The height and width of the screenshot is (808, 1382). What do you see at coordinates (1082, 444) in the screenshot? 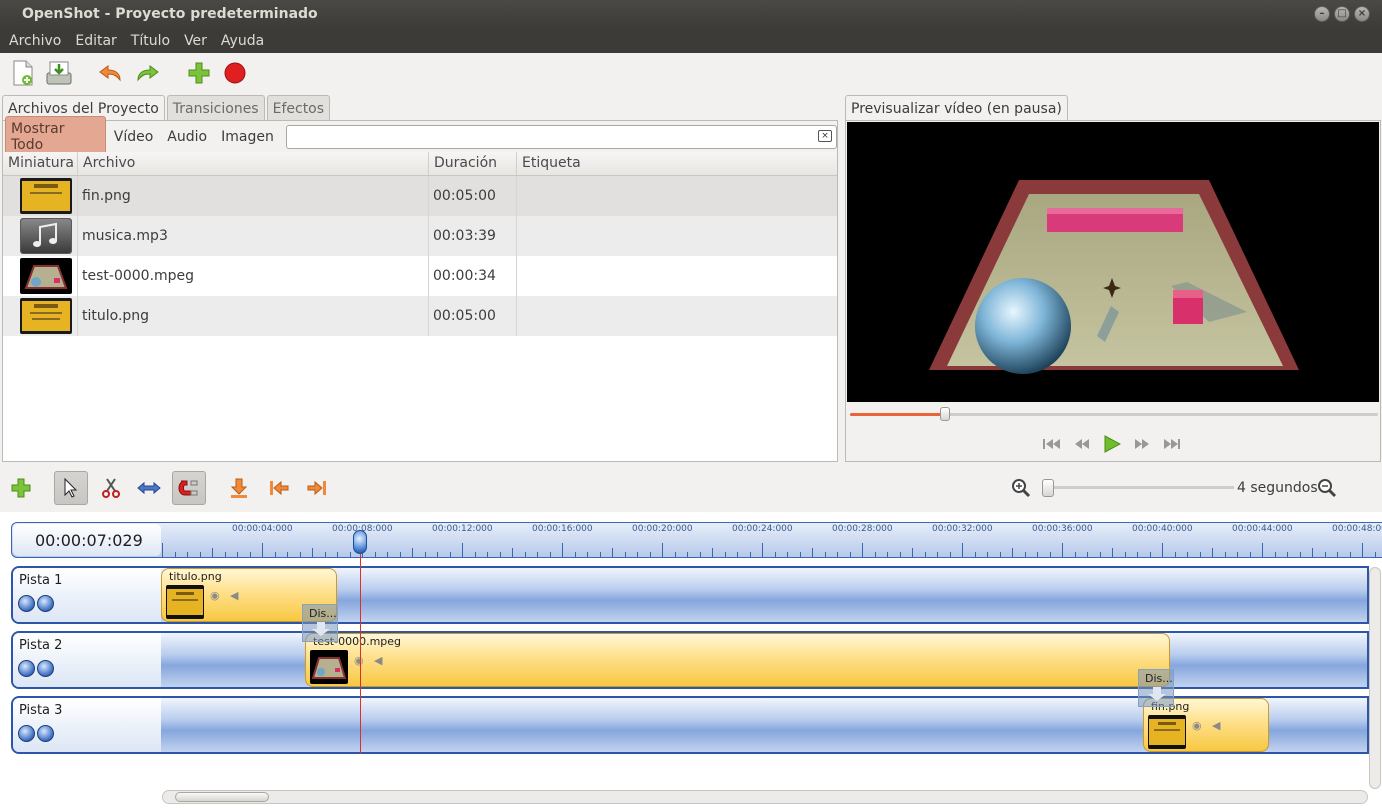
I see `rewind-button` at bounding box center [1082, 444].